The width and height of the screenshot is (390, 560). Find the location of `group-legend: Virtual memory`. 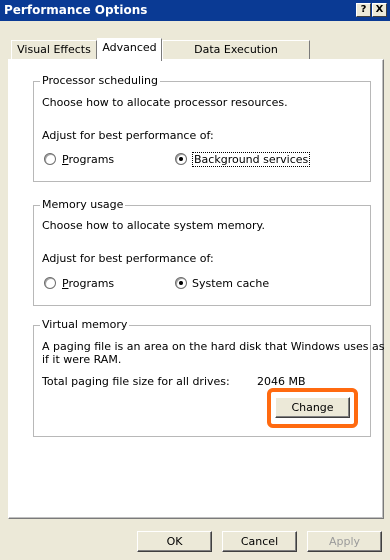

group-legend: Virtual memory is located at coordinates (85, 324).